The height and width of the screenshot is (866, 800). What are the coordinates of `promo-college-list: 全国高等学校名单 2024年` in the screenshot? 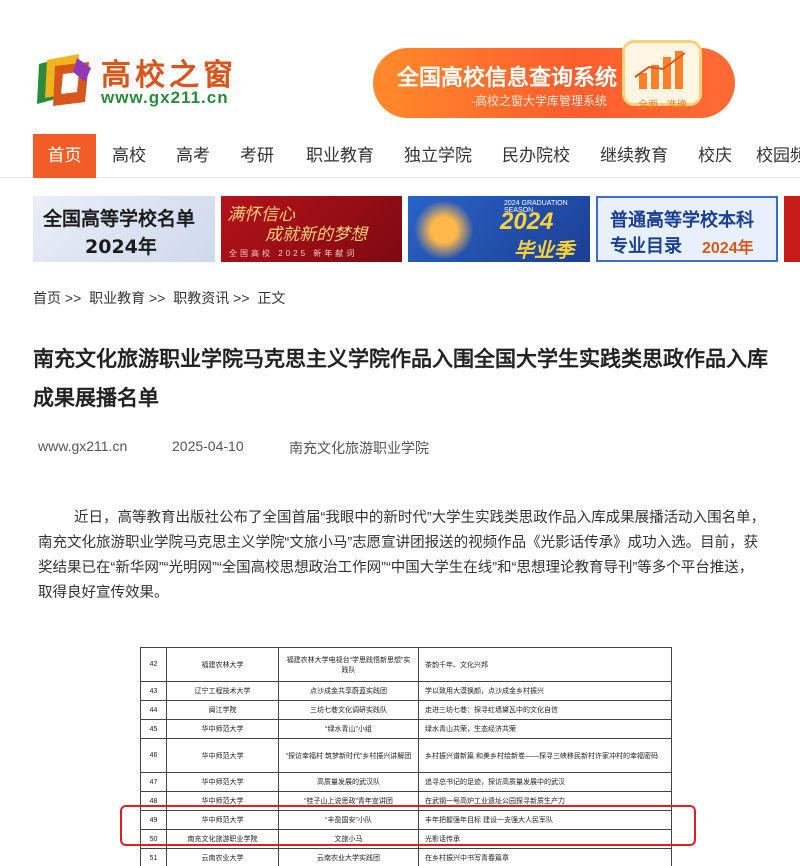 It's located at (124, 229).